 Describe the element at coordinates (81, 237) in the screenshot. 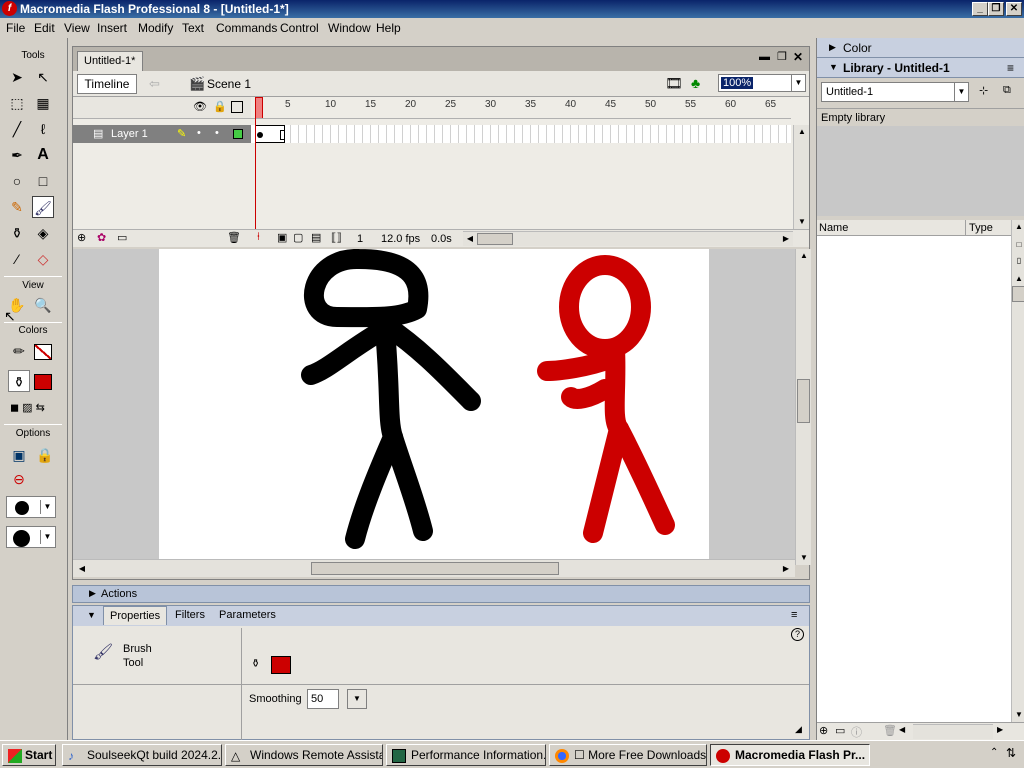

I see `add-layer-icon: ⊕` at that location.